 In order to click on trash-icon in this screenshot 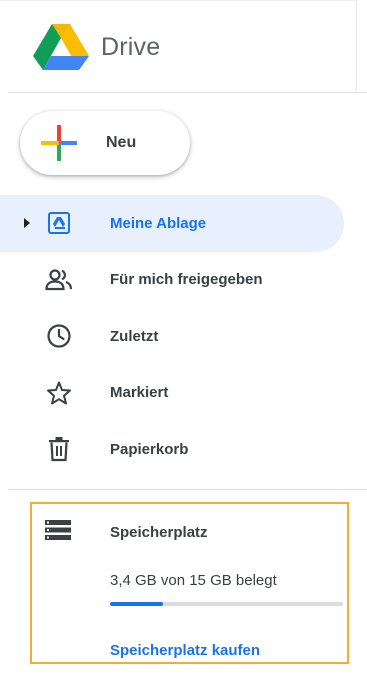, I will do `click(59, 449)`.